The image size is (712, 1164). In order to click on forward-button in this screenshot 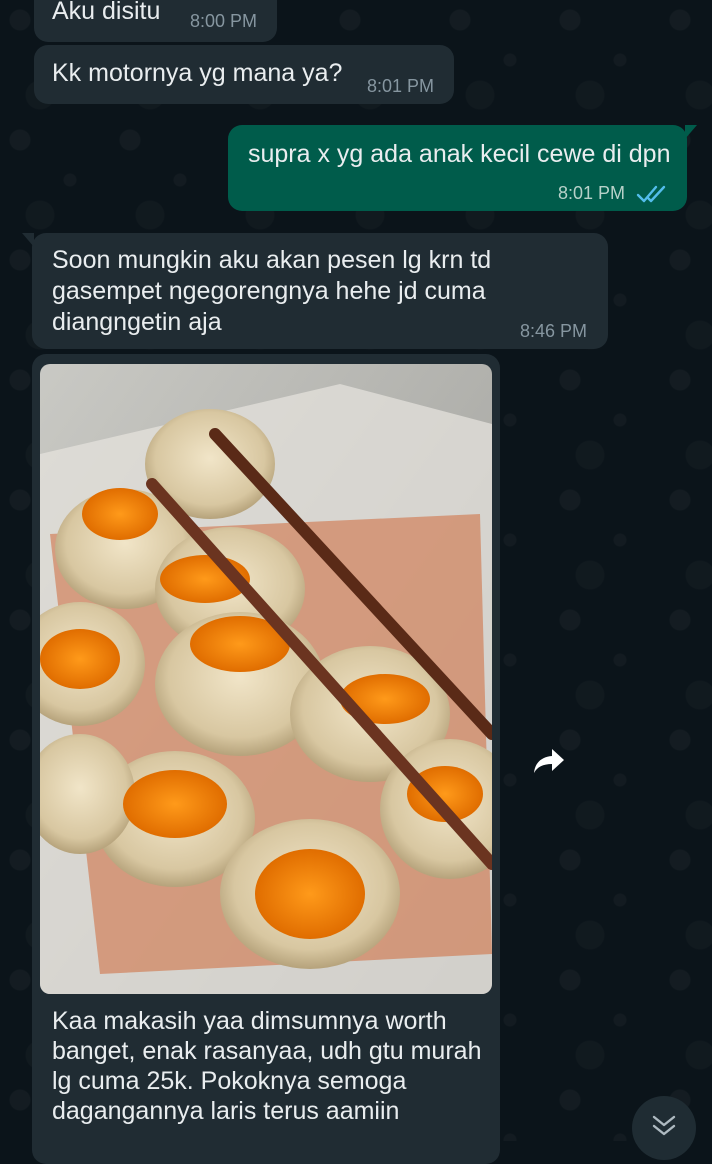, I will do `click(549, 763)`.